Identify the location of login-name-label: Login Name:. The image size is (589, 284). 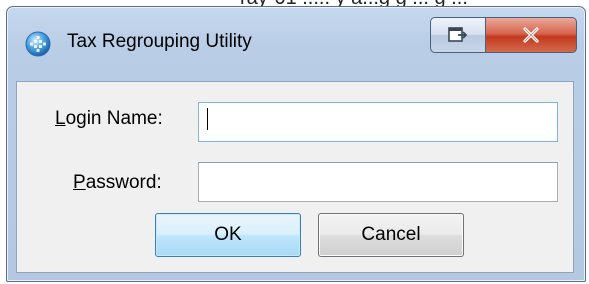
(109, 119).